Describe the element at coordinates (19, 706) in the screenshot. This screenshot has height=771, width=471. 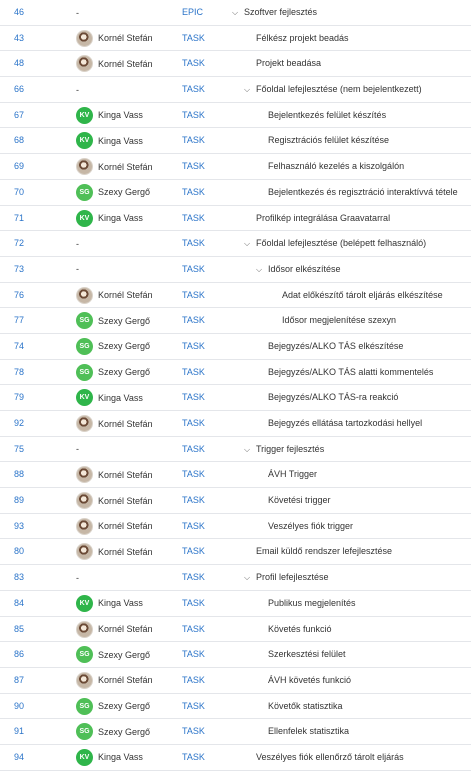
I see `work-item-id-link: 90` at that location.